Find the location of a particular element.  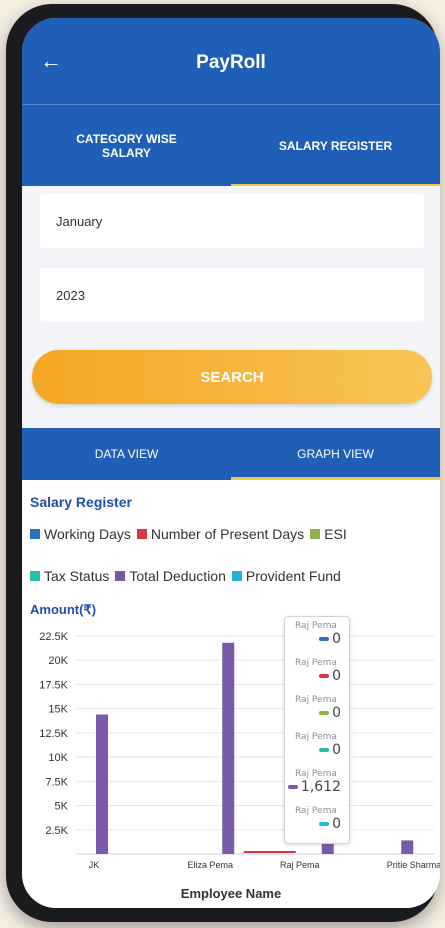

legend-label: Provident Fund is located at coordinates (293, 576).